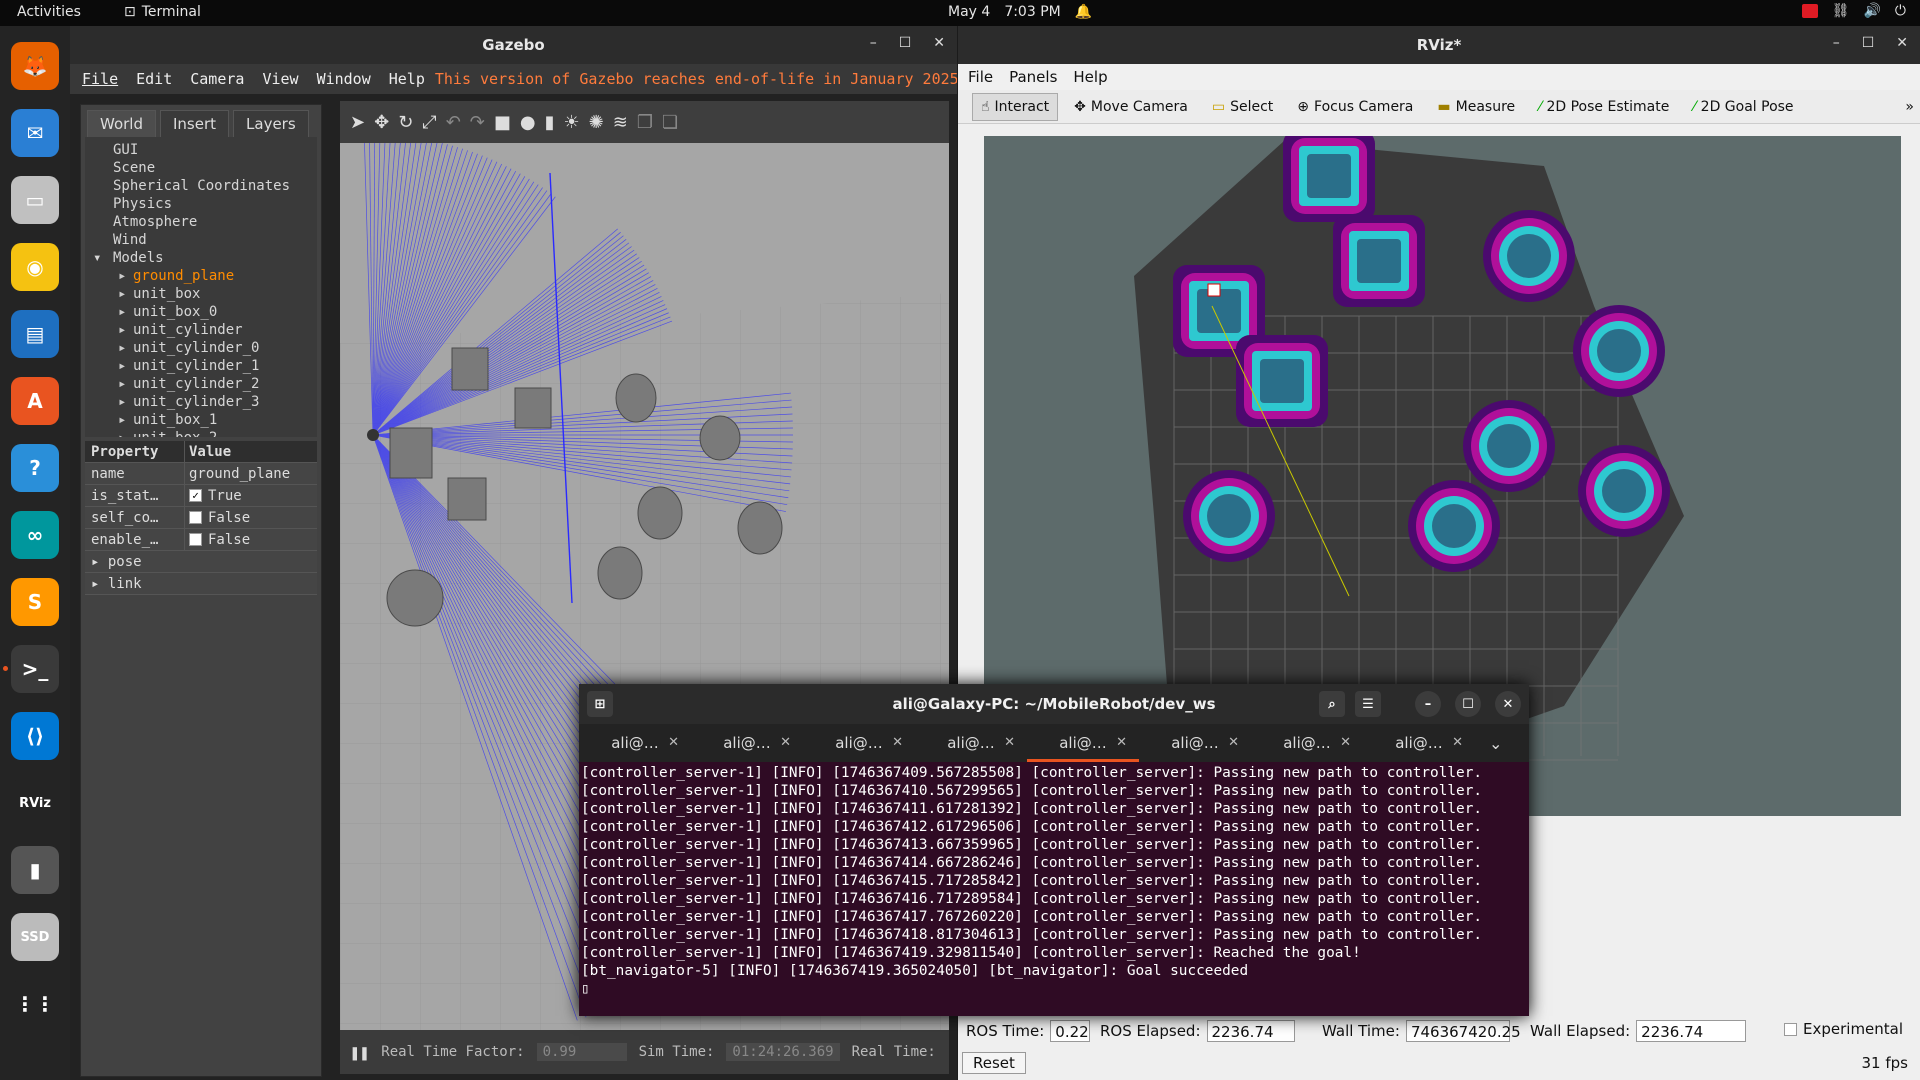 This screenshot has height=1080, width=1920. What do you see at coordinates (201, 384) in the screenshot?
I see `model-item: unit_cylinder_2` at bounding box center [201, 384].